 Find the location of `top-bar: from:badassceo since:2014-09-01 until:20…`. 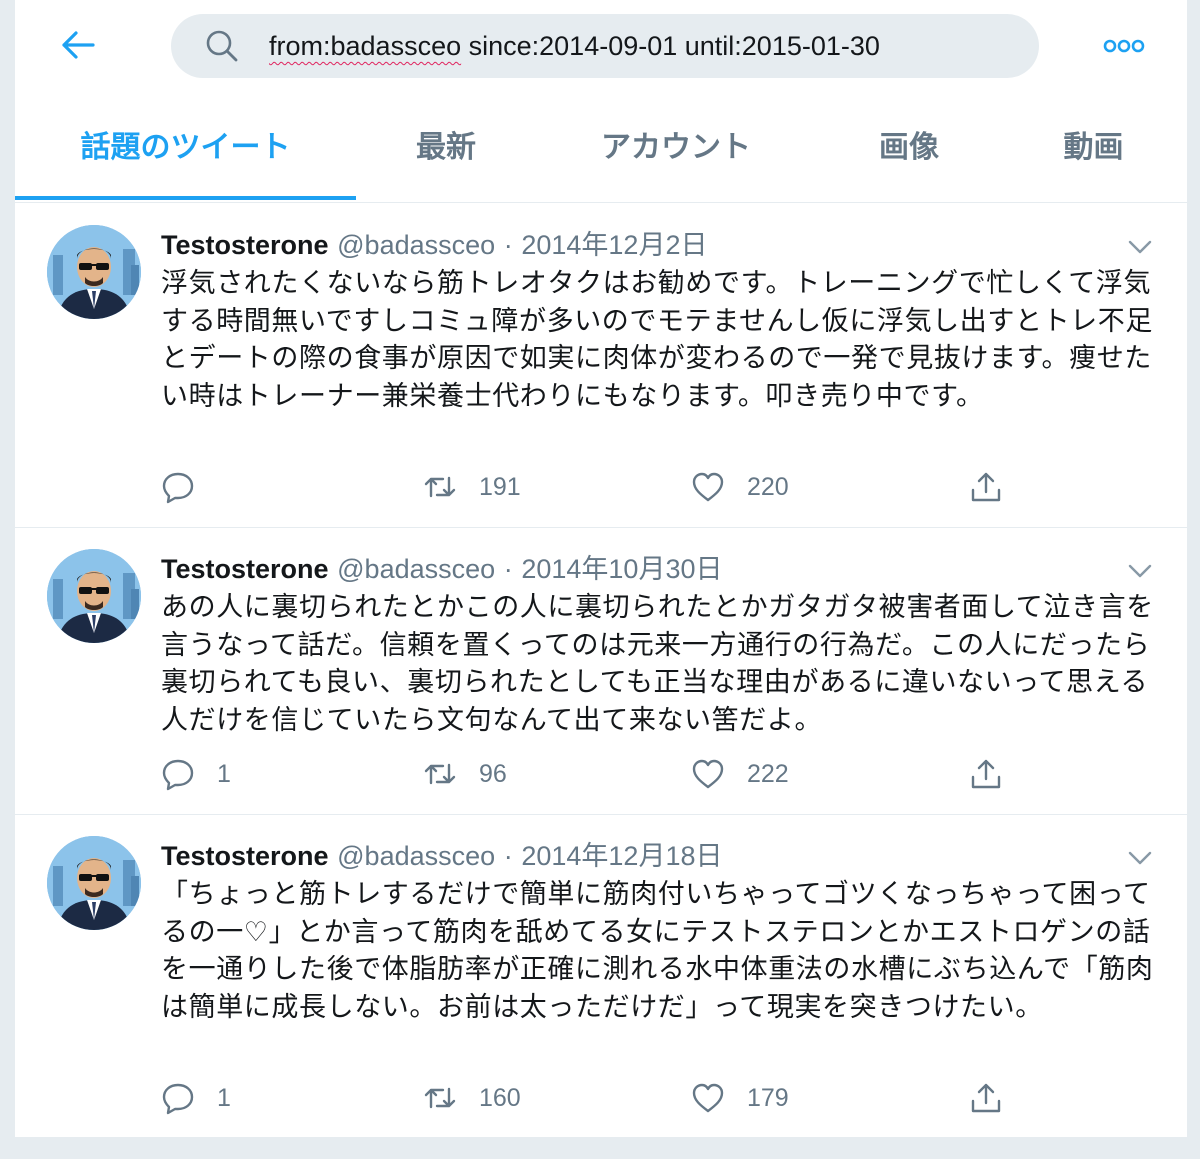

top-bar: from:badassceo since:2014-09-01 until:20… is located at coordinates (601, 47).